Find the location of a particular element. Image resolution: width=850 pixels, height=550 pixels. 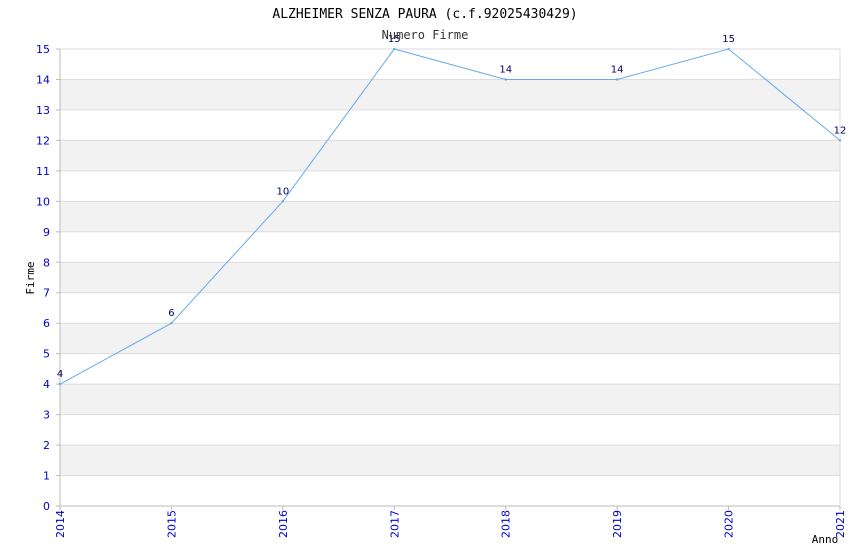

x-tick-label: 2017 is located at coordinates (394, 524).